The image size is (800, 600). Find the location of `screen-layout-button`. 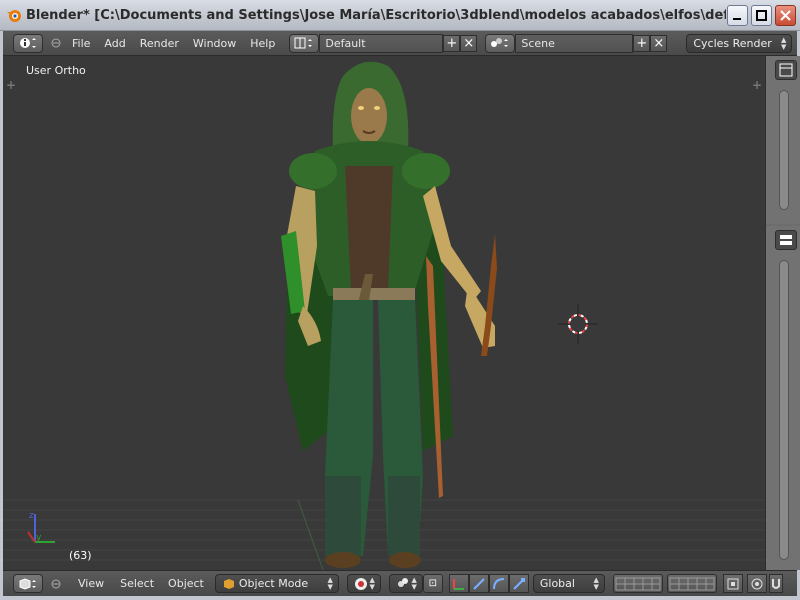

screen-layout-button is located at coordinates (304, 43).